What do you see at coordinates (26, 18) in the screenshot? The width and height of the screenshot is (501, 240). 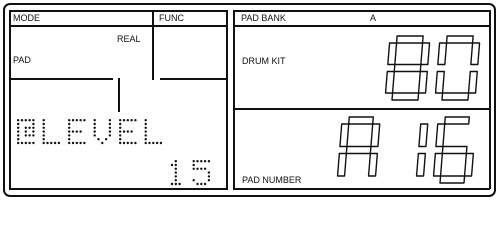 I see `mode-label: MODE` at bounding box center [26, 18].